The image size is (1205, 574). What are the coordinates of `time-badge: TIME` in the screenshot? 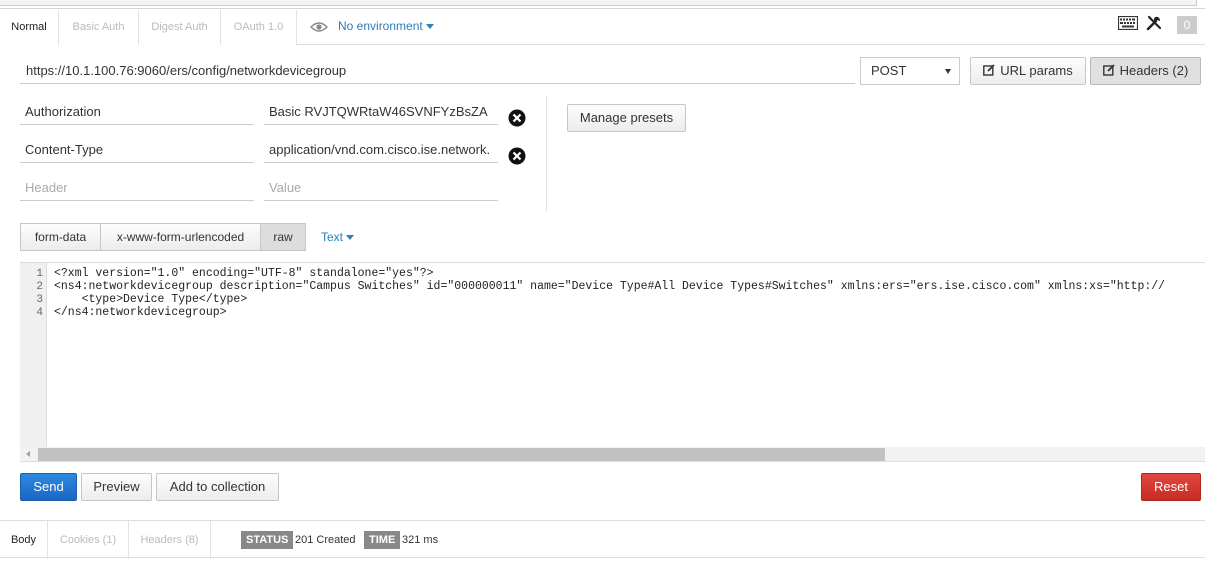 It's located at (382, 540).